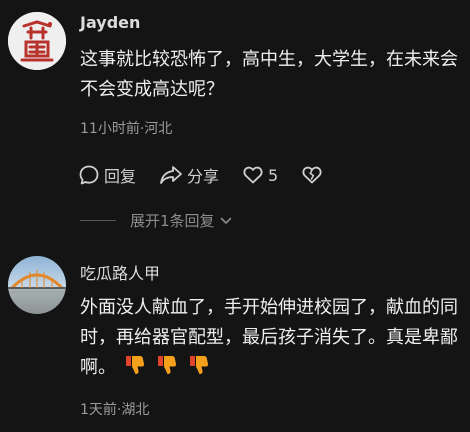  I want to click on comment-actions: 回复 分享 5, so click(212, 175).